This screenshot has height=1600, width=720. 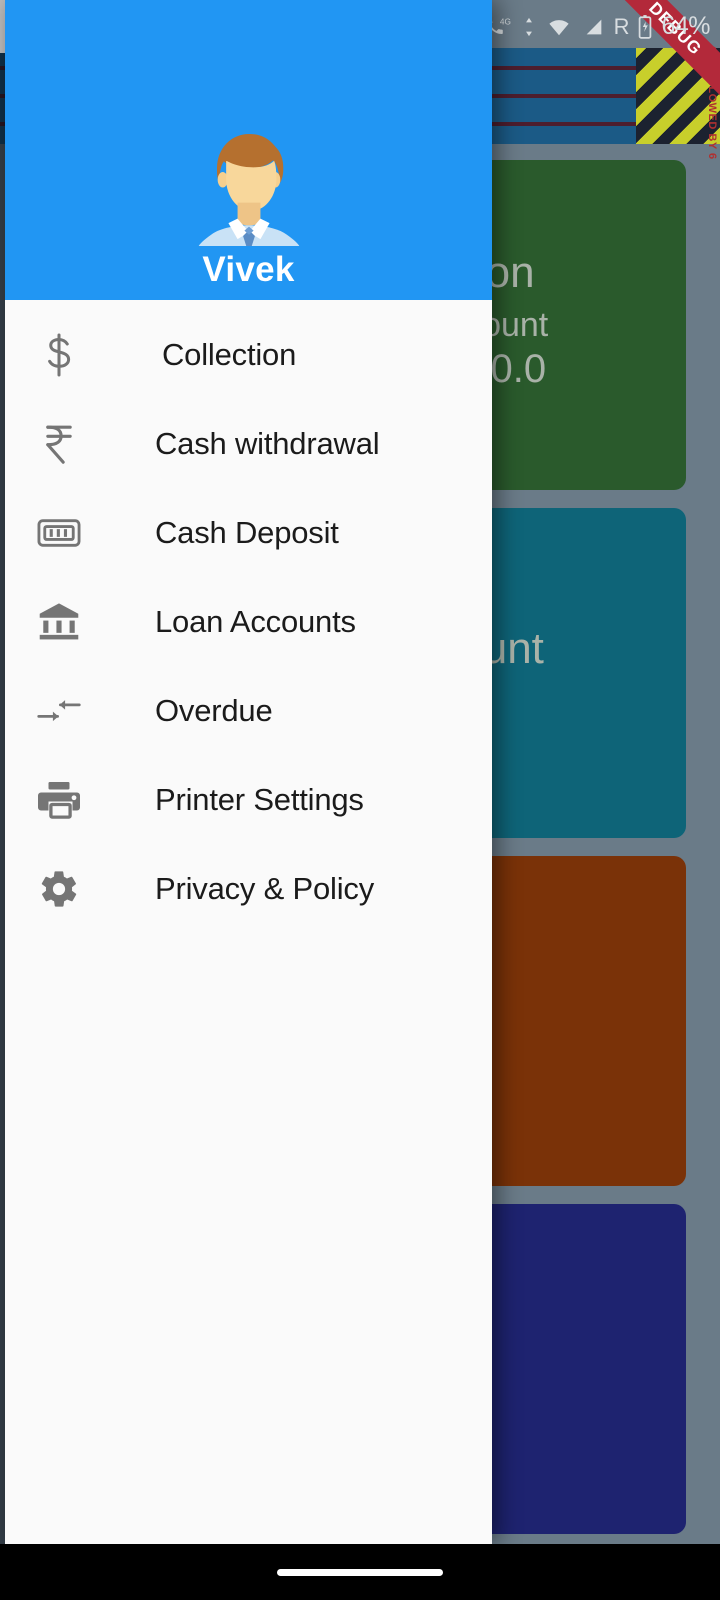 I want to click on menu-item-label: Printer Settings, so click(x=259, y=799).